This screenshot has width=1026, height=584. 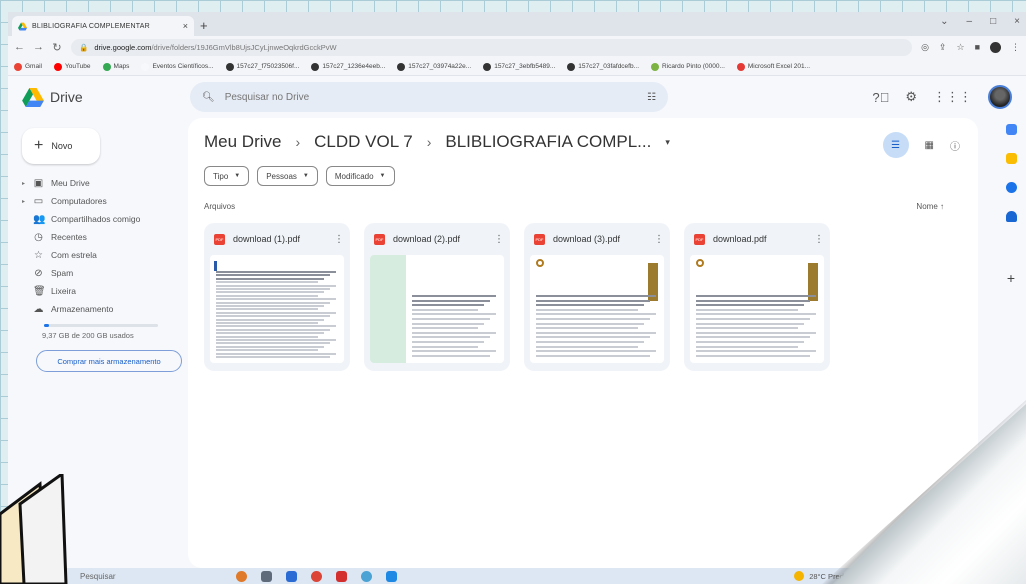 What do you see at coordinates (39, 219) in the screenshot?
I see `shared-icon: 👥` at bounding box center [39, 219].